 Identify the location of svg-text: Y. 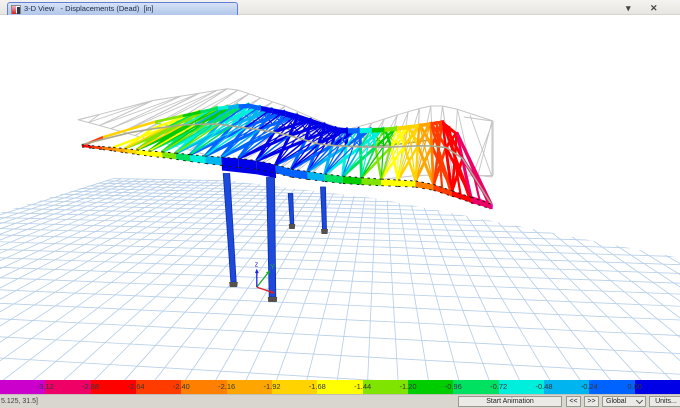
(272, 267).